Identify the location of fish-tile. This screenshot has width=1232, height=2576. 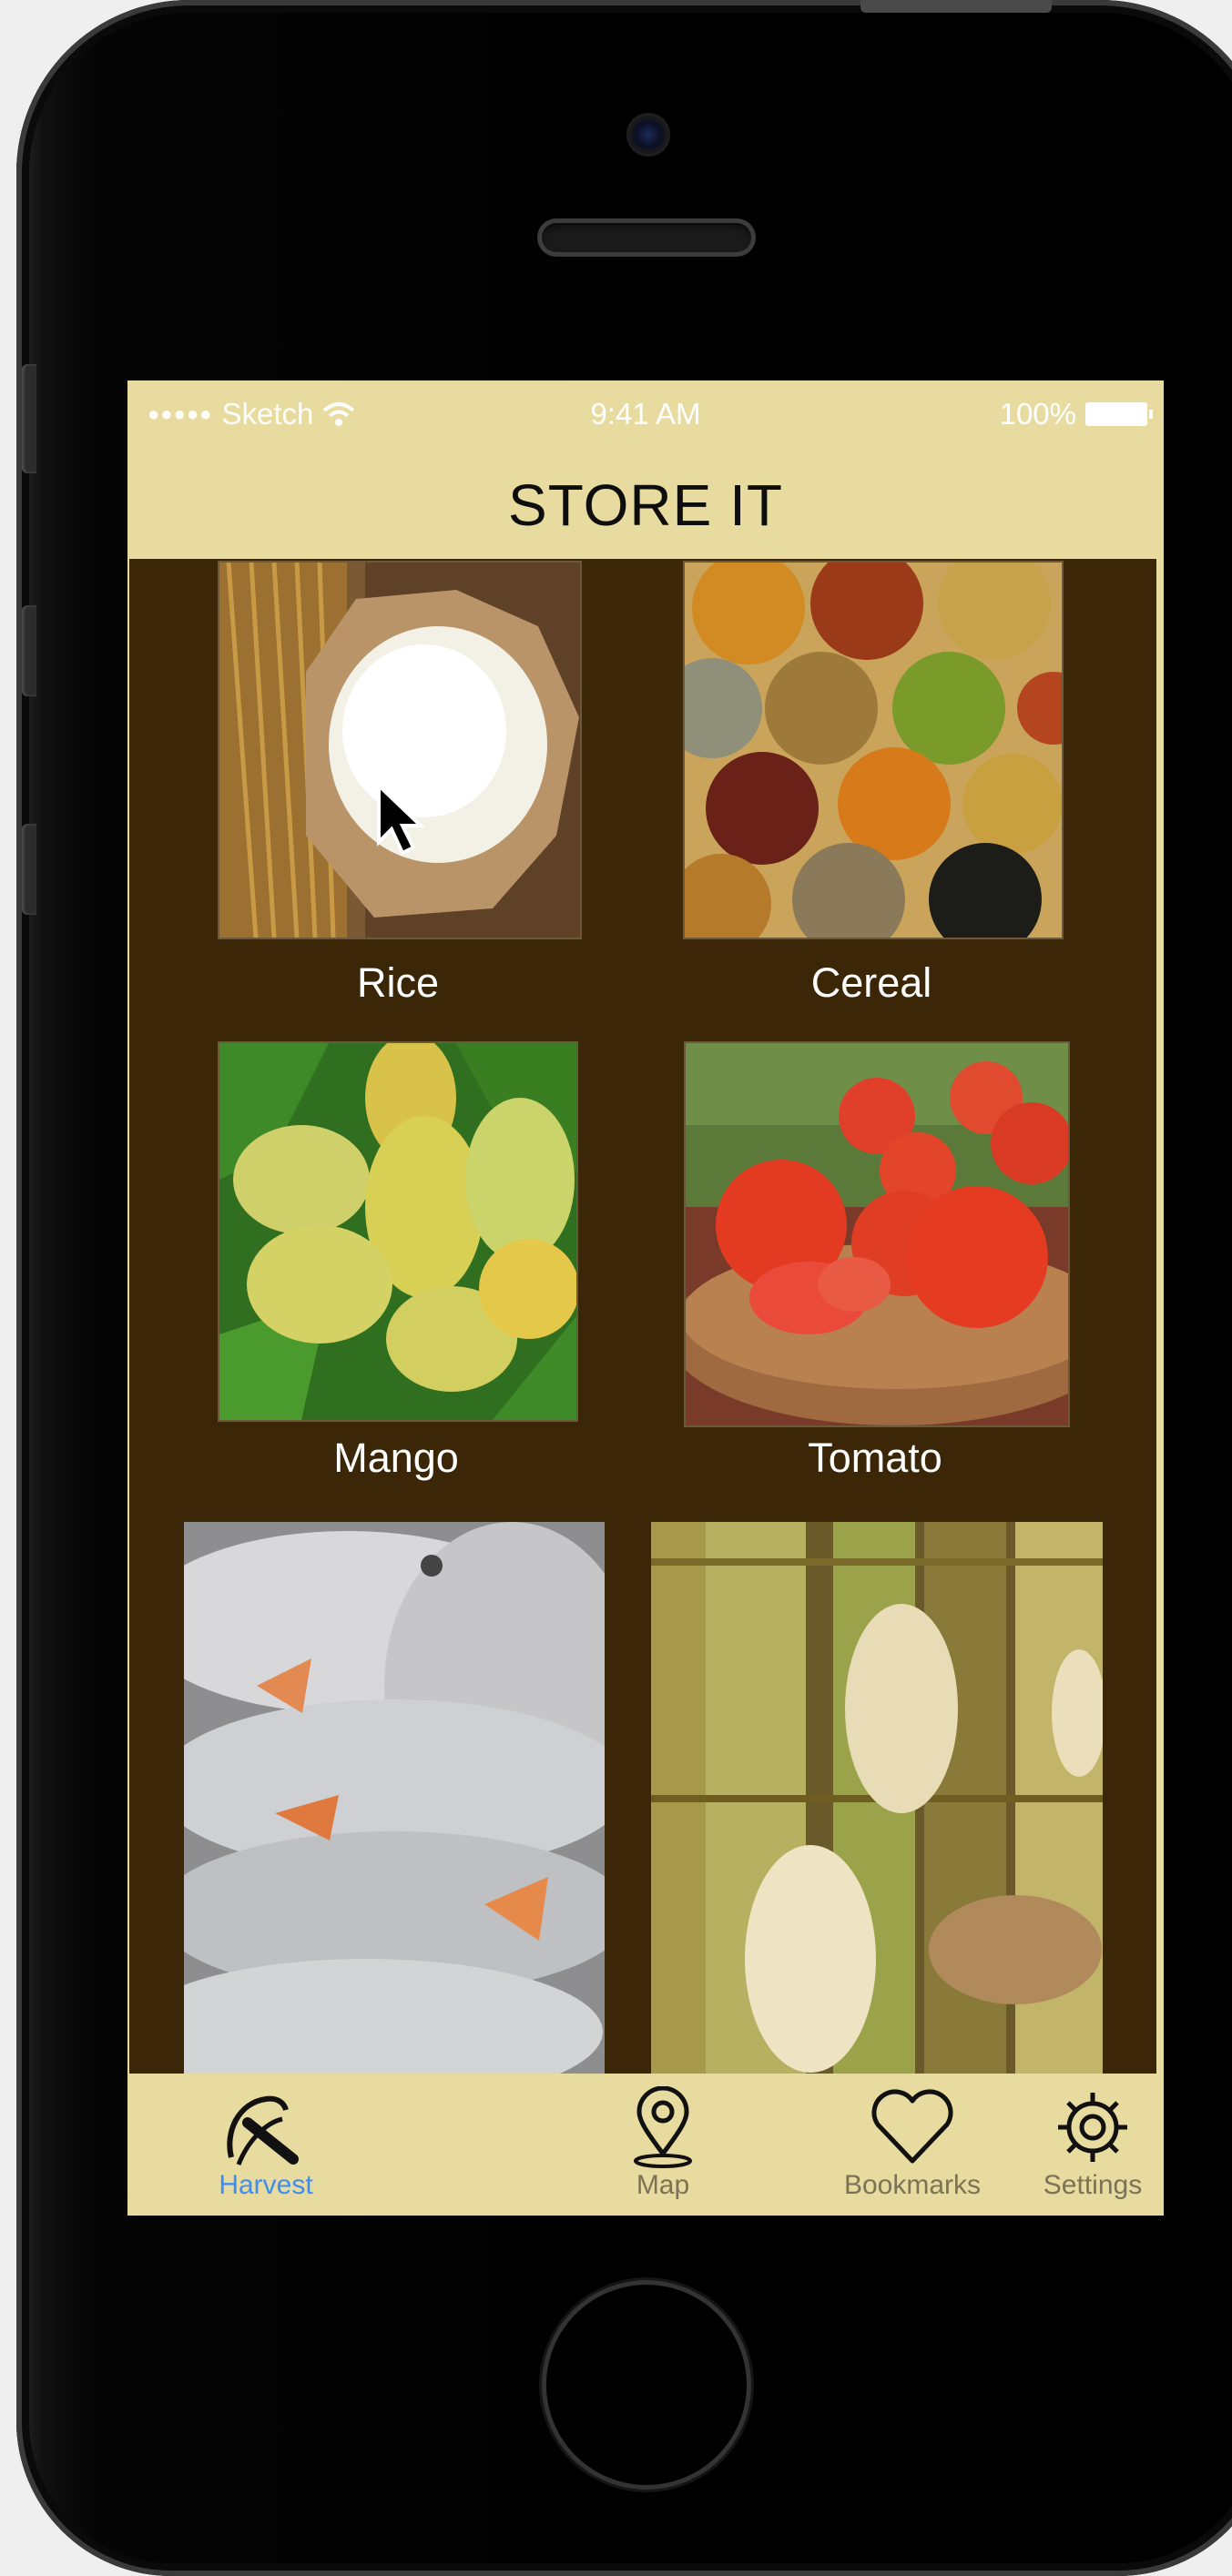
(395, 1798).